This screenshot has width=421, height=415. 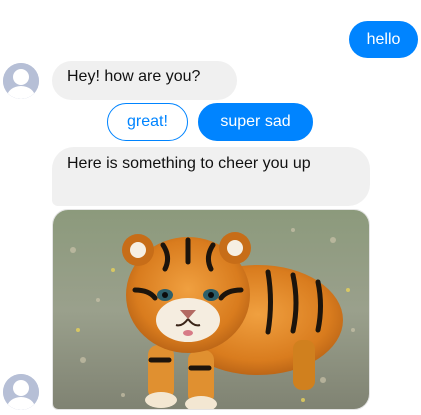 I want to click on outgoing-message-bubble: hello, so click(x=383, y=39).